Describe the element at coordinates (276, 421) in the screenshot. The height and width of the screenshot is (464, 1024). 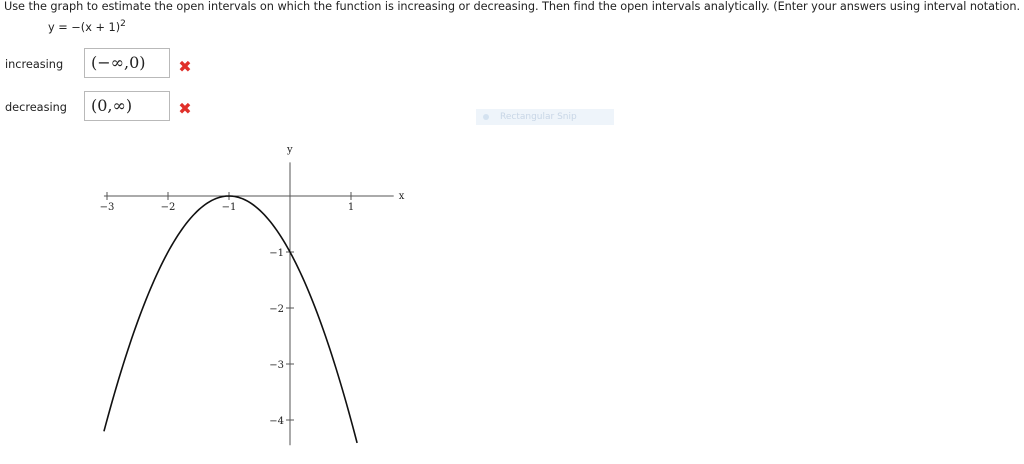
I see `y-tick-label: −4` at that location.